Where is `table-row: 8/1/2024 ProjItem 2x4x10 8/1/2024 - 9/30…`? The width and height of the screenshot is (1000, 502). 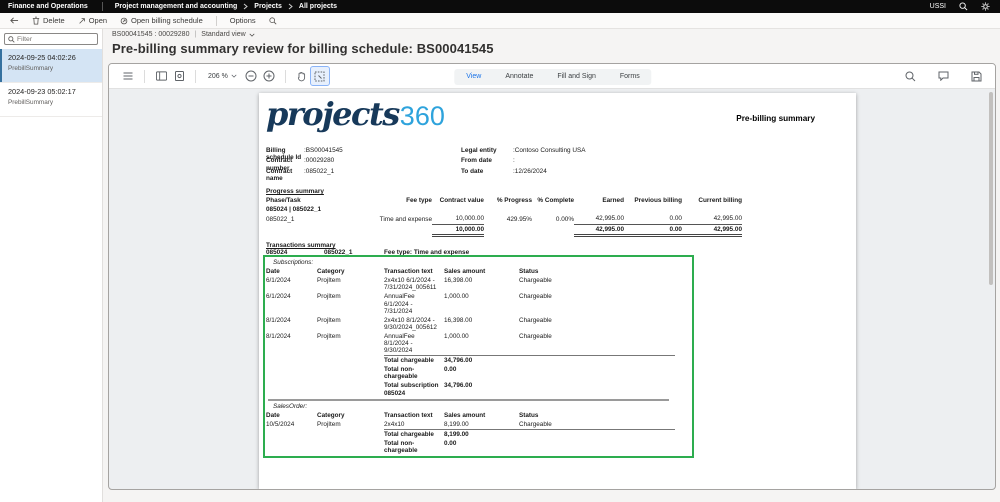
table-row: 8/1/2024 ProjItem 2x4x10 8/1/2024 - 9/30… is located at coordinates (470, 324).